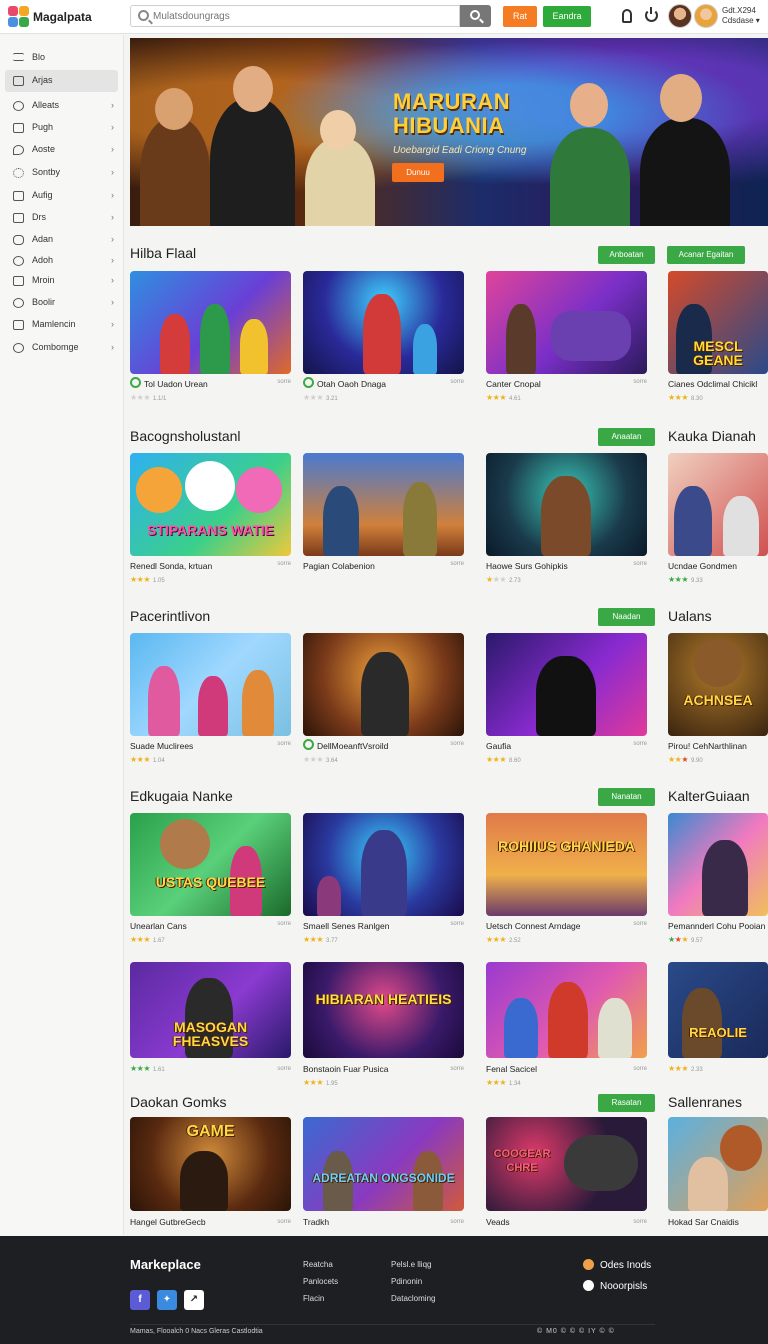 This screenshot has width=768, height=1344. What do you see at coordinates (18, 173) in the screenshot?
I see `gear-icon` at bounding box center [18, 173].